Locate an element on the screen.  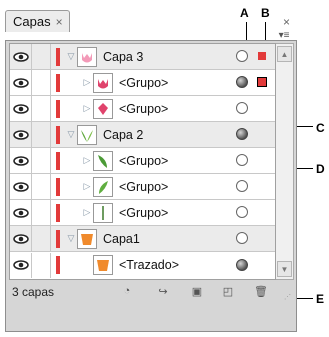
sublayer-row-grupo-1: ▷ <Grupo> is located at coordinates (142, 83).